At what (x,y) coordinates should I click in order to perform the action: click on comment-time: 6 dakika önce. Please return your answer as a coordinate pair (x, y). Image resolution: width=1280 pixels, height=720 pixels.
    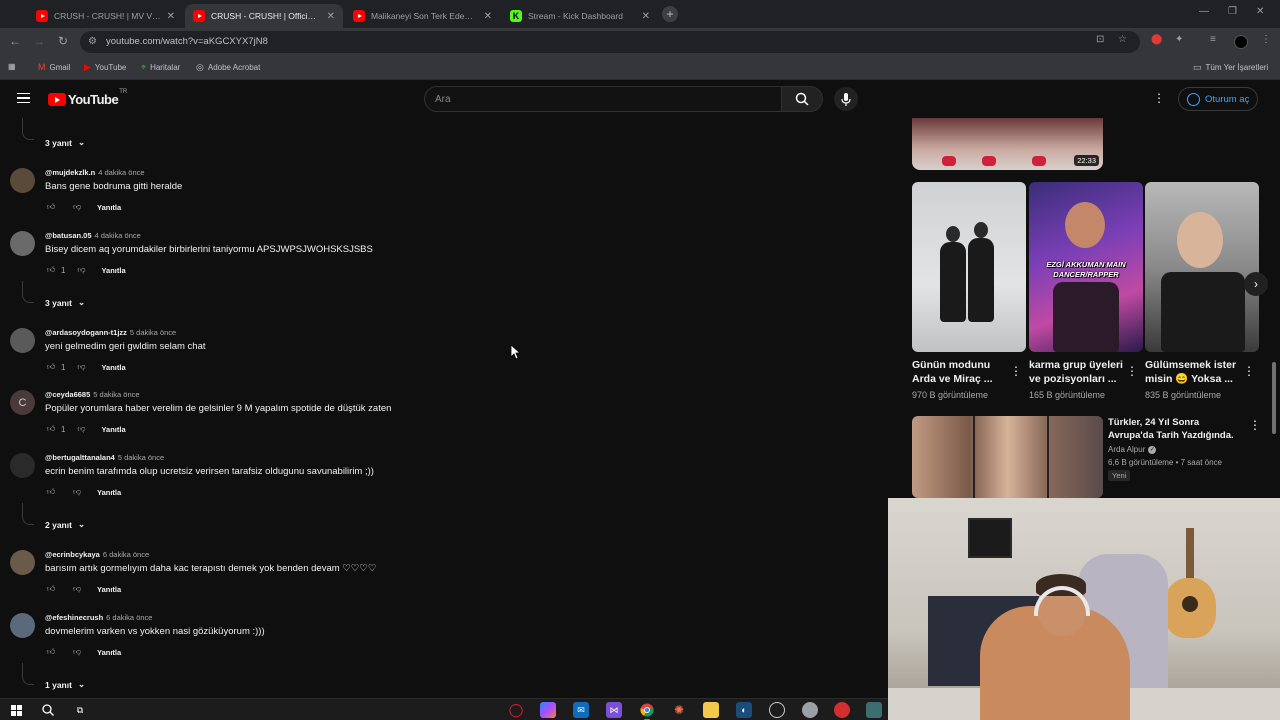
    Looking at the image, I should click on (129, 617).